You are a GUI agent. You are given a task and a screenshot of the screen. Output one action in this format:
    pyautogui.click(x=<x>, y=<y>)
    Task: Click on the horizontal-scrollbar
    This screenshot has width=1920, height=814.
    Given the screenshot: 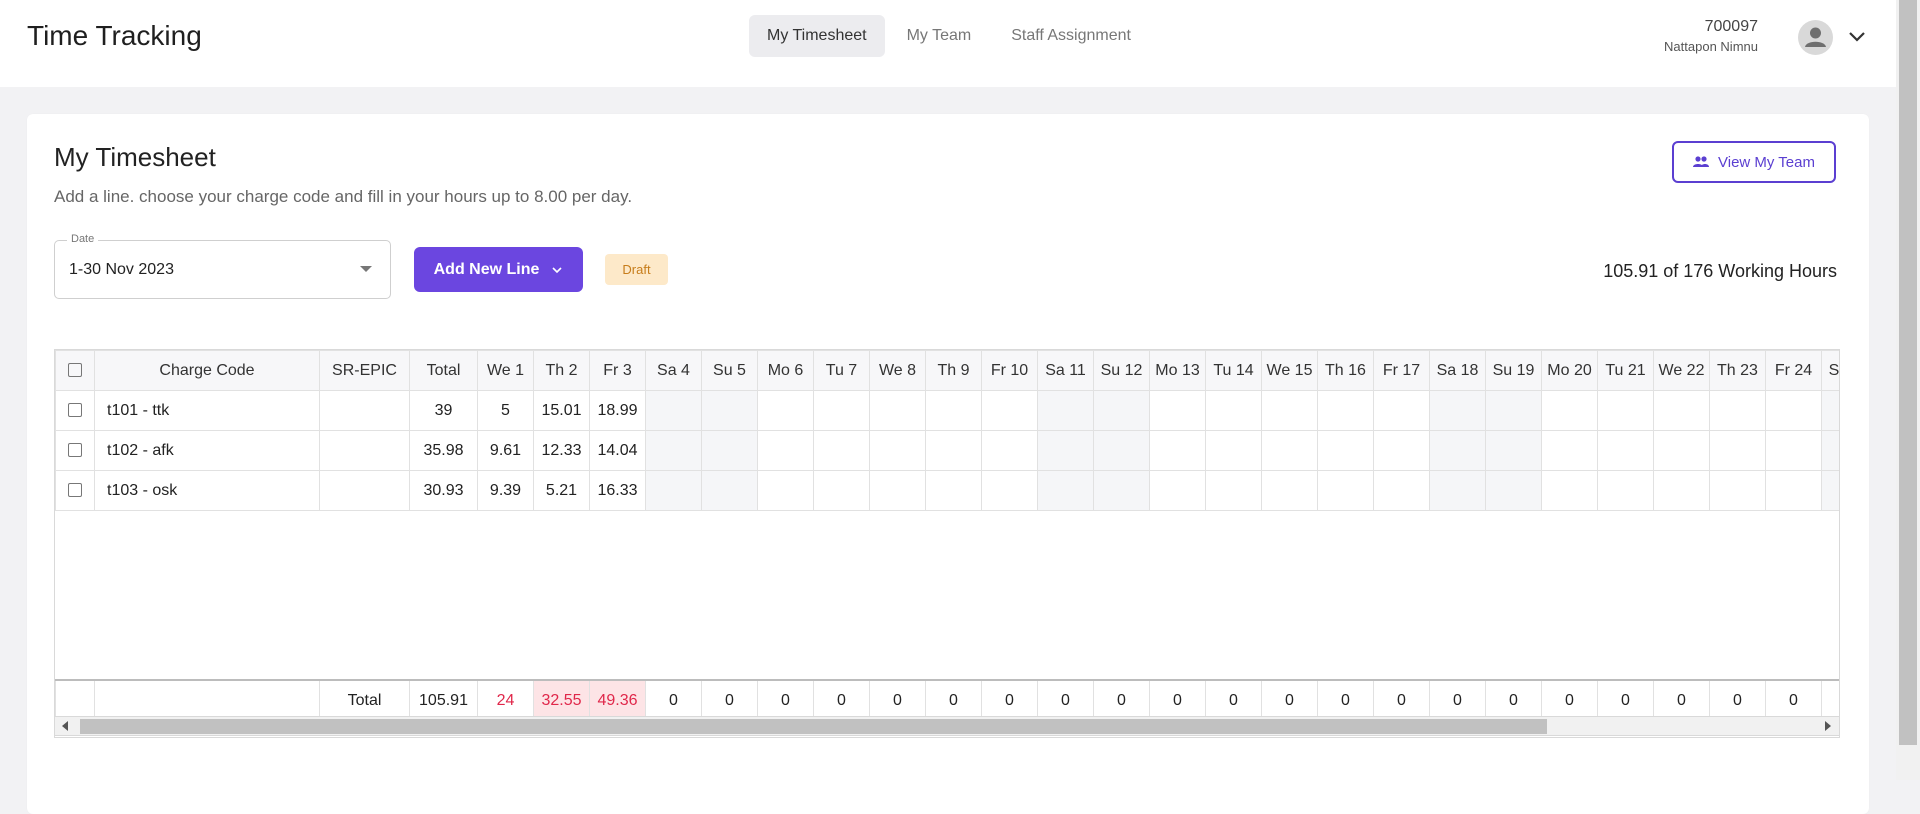 What is the action you would take?
    pyautogui.click(x=947, y=726)
    